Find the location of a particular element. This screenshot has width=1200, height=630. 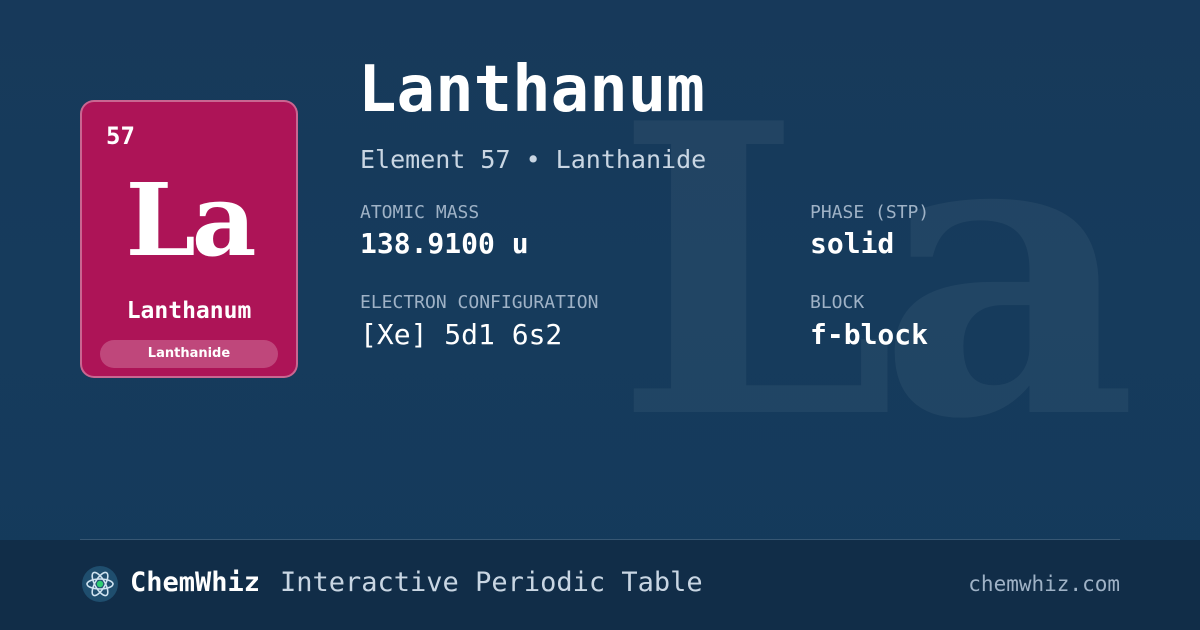

element-card: 57 La Lanthanum Lanthanide is located at coordinates (189, 239).